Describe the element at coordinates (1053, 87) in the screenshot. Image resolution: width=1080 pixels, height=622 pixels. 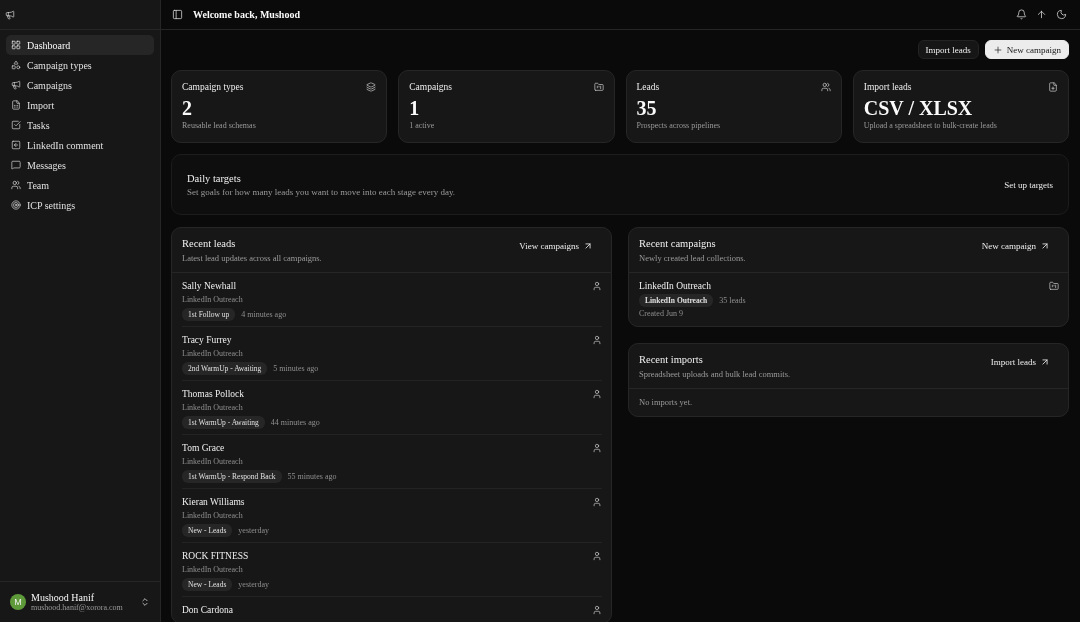
I see `file-plus-icon` at that location.